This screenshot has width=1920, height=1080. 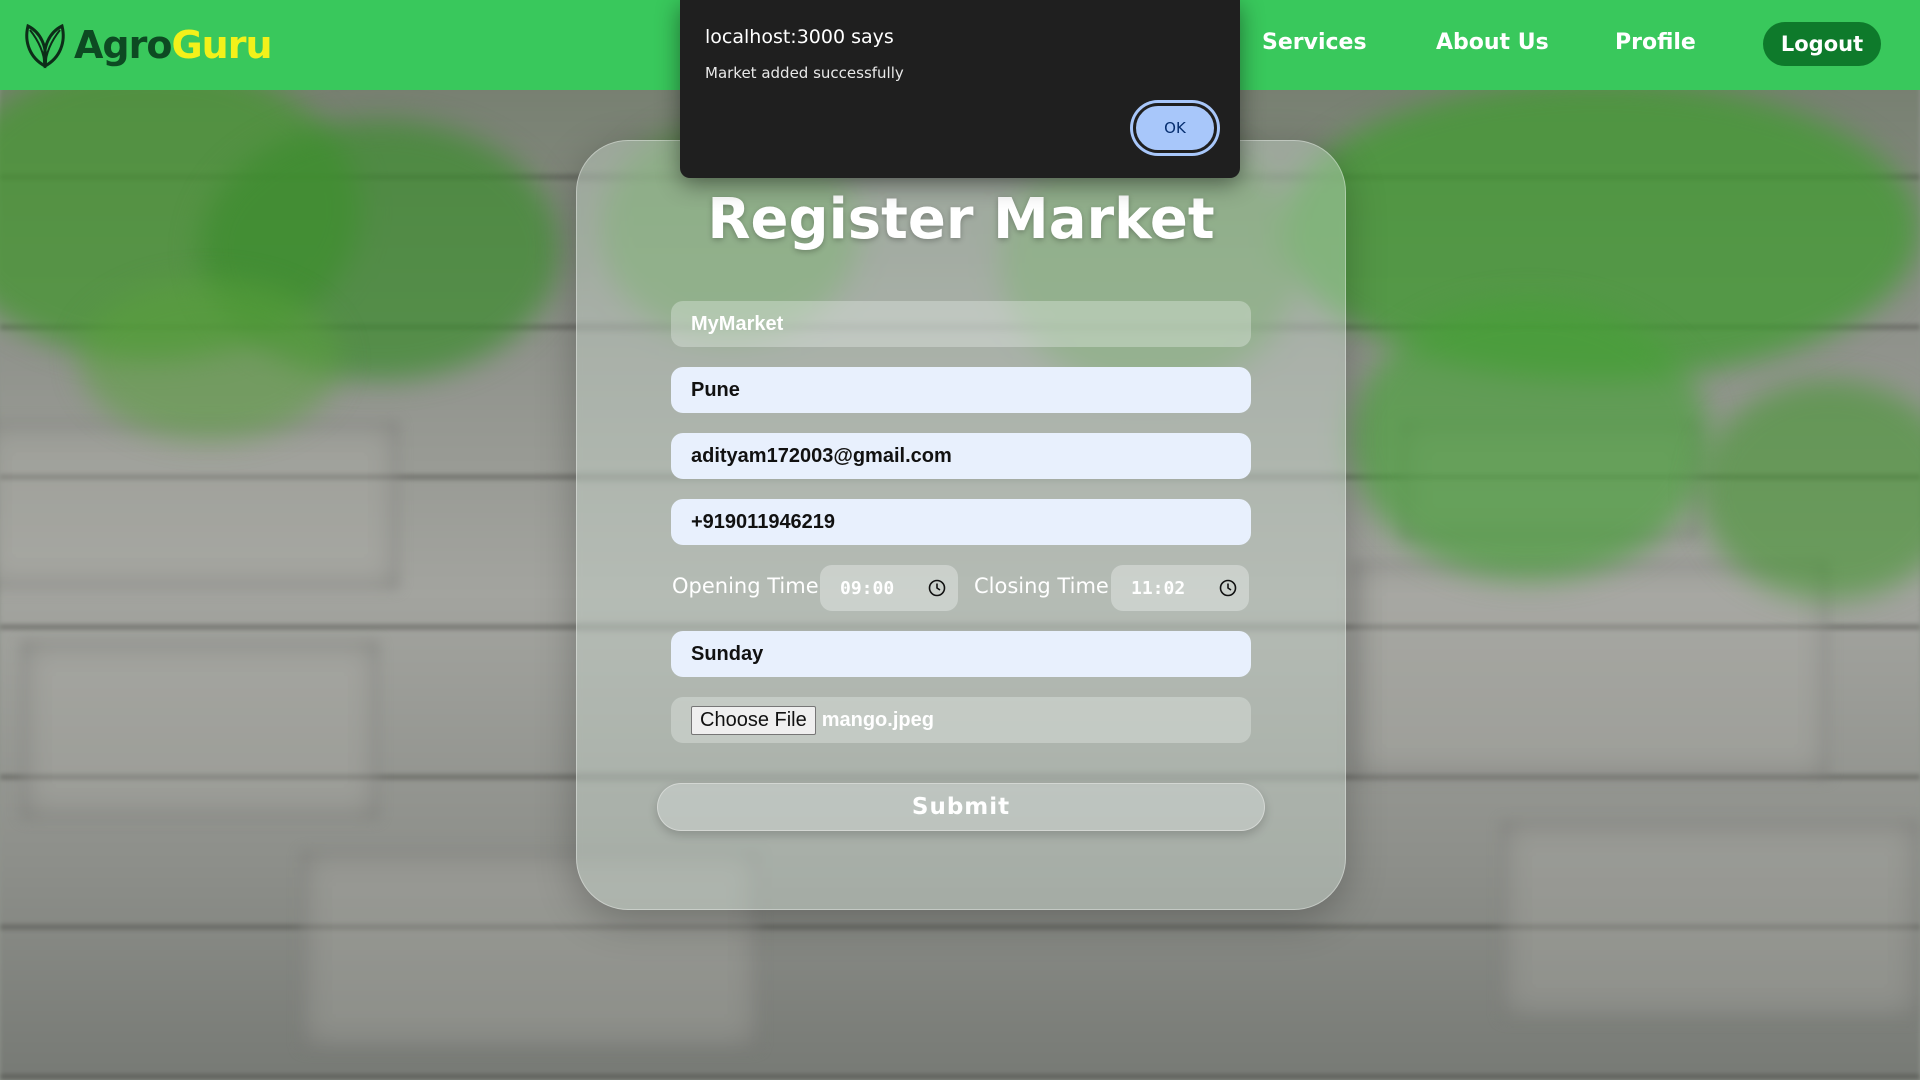 I want to click on market-name-input: MyMarket, so click(x=961, y=324).